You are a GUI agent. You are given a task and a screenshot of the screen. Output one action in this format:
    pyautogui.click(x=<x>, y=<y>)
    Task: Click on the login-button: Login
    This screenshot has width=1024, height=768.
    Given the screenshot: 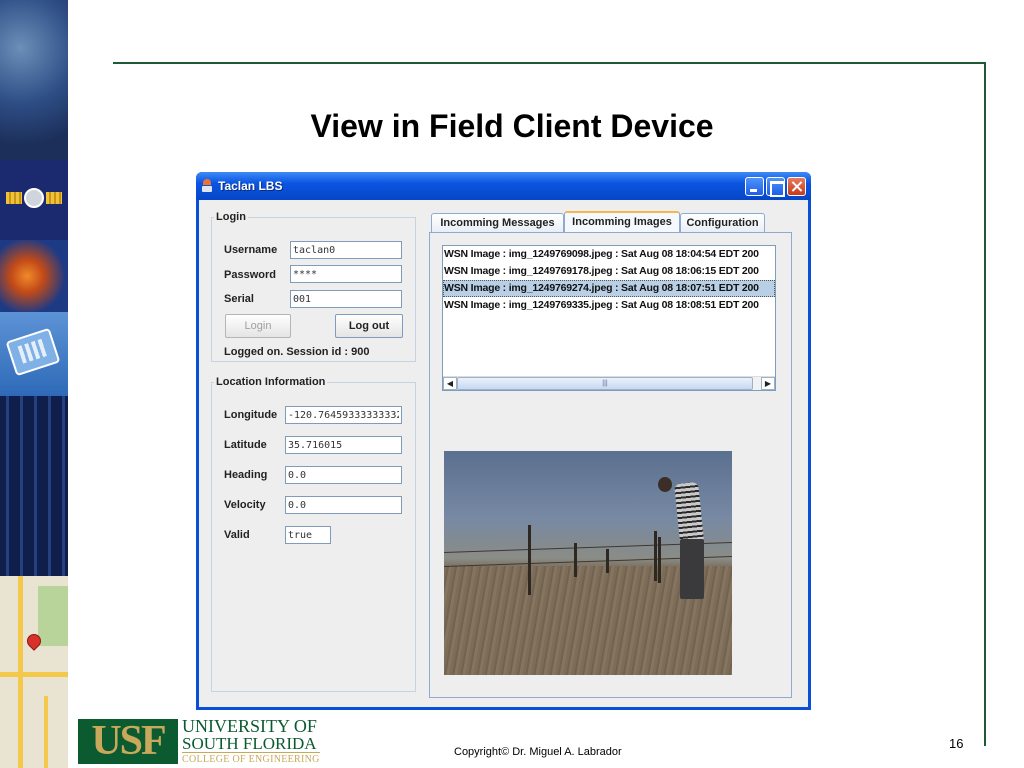 What is the action you would take?
    pyautogui.click(x=258, y=326)
    